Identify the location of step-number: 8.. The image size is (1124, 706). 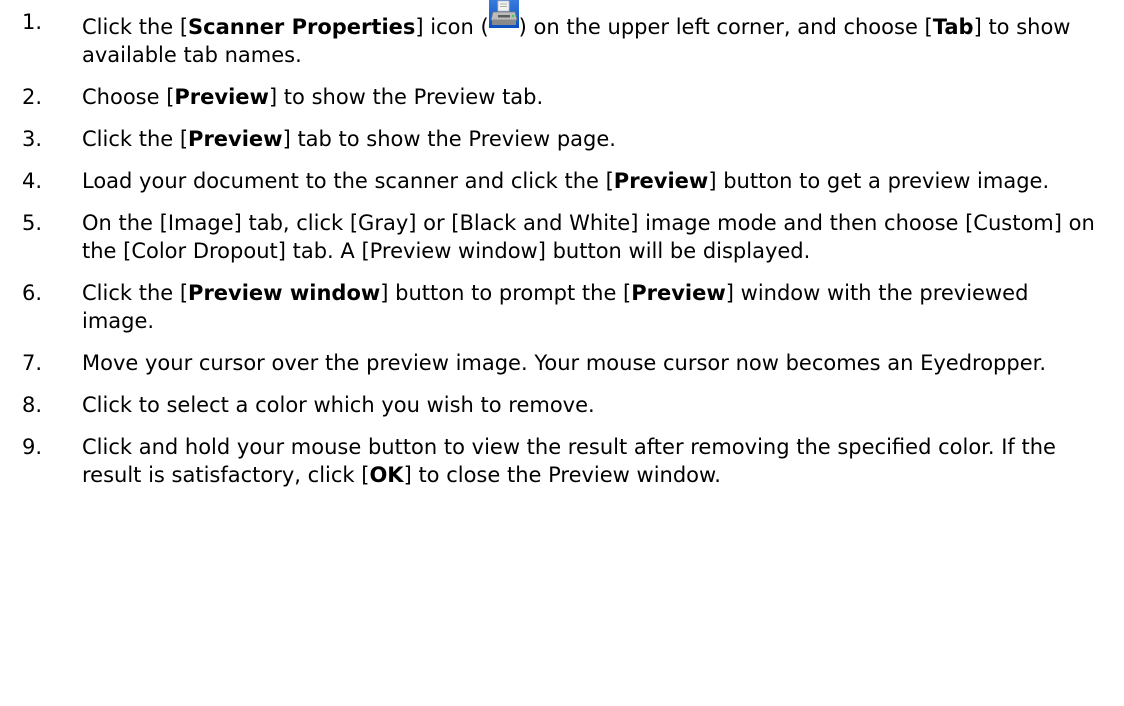
(32, 405).